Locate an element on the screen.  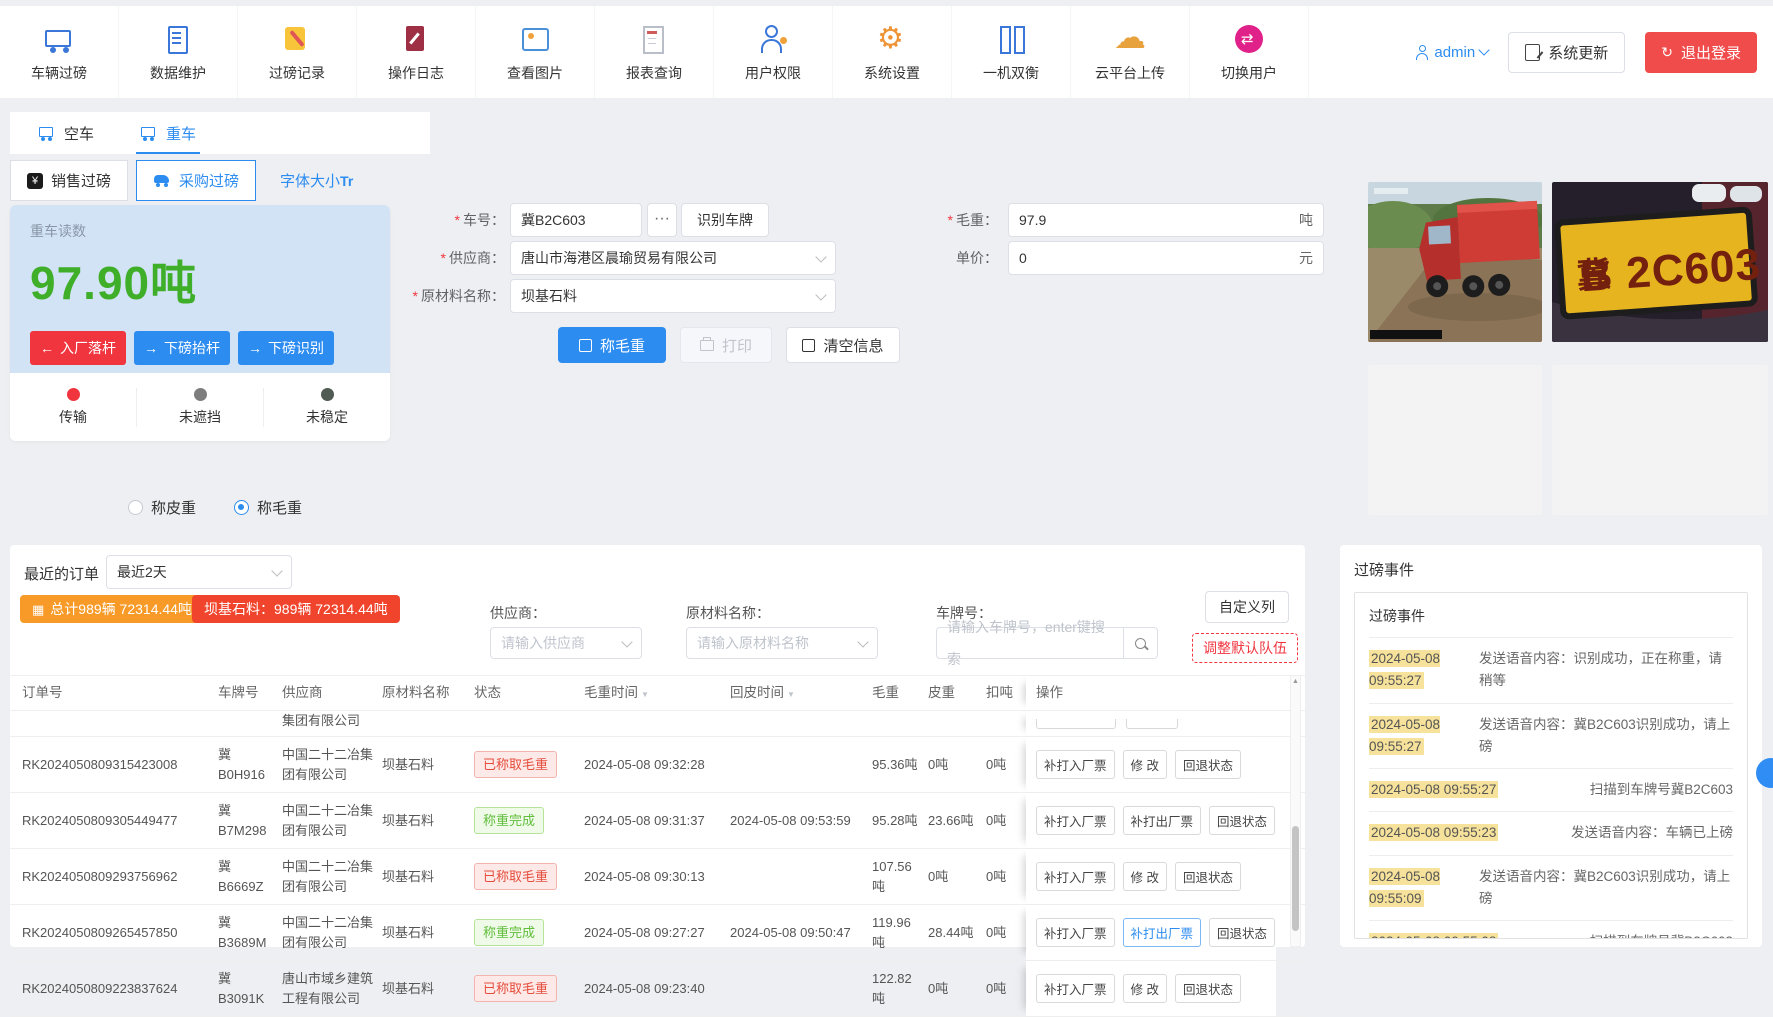
gate-button: → 下磅识别 is located at coordinates (286, 348).